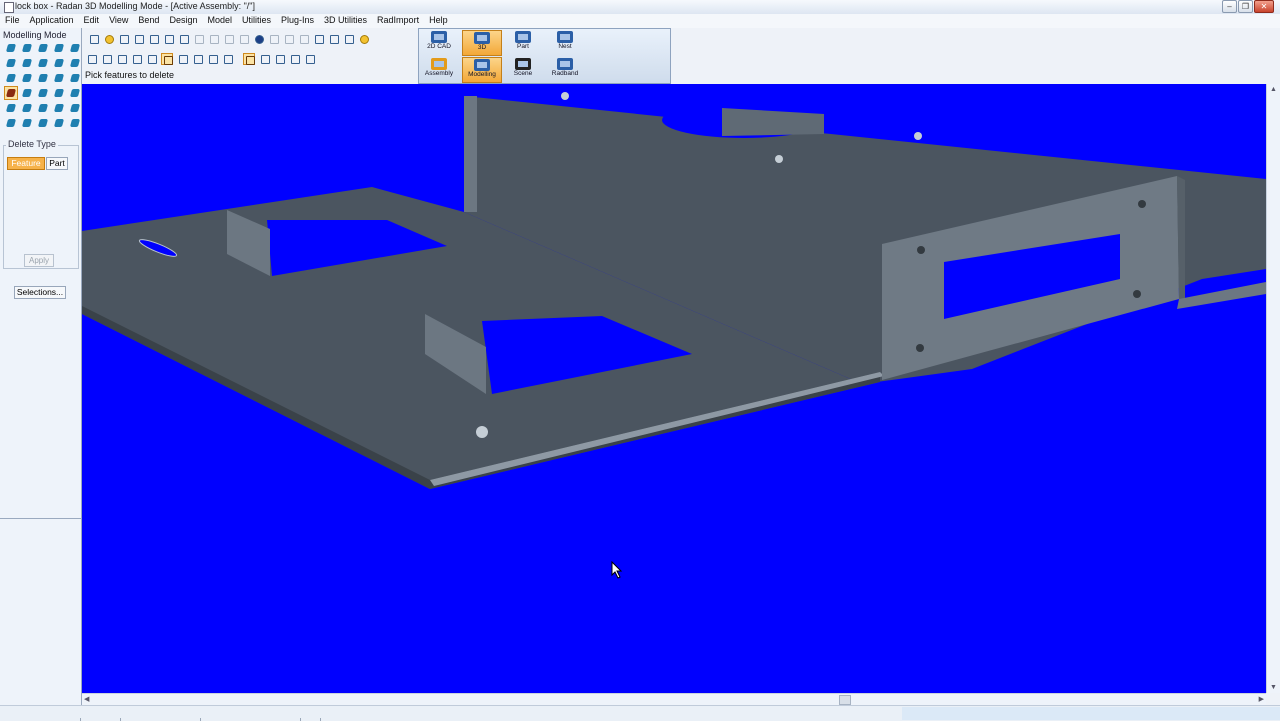  Describe the element at coordinates (333, 38) in the screenshot. I see `measure-icon` at that location.